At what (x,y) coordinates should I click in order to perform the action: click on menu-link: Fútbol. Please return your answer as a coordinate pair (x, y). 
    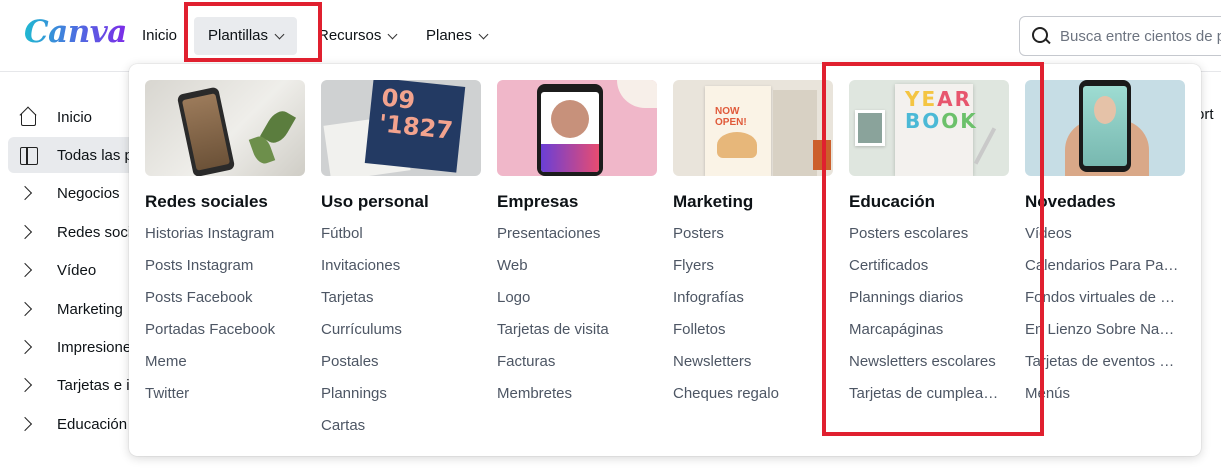
    Looking at the image, I should click on (399, 239).